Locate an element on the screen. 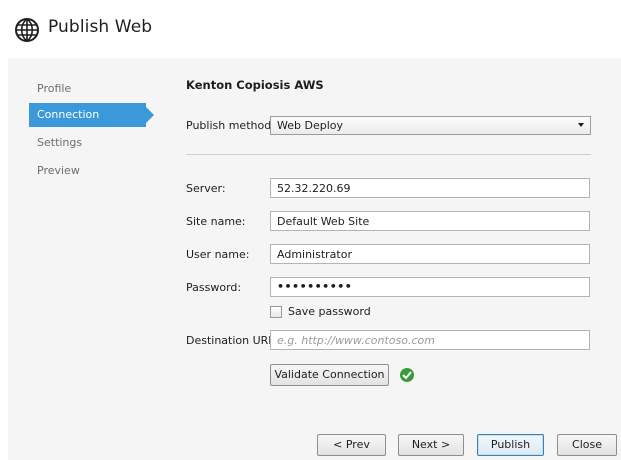  destination-url-input is located at coordinates (430, 340).